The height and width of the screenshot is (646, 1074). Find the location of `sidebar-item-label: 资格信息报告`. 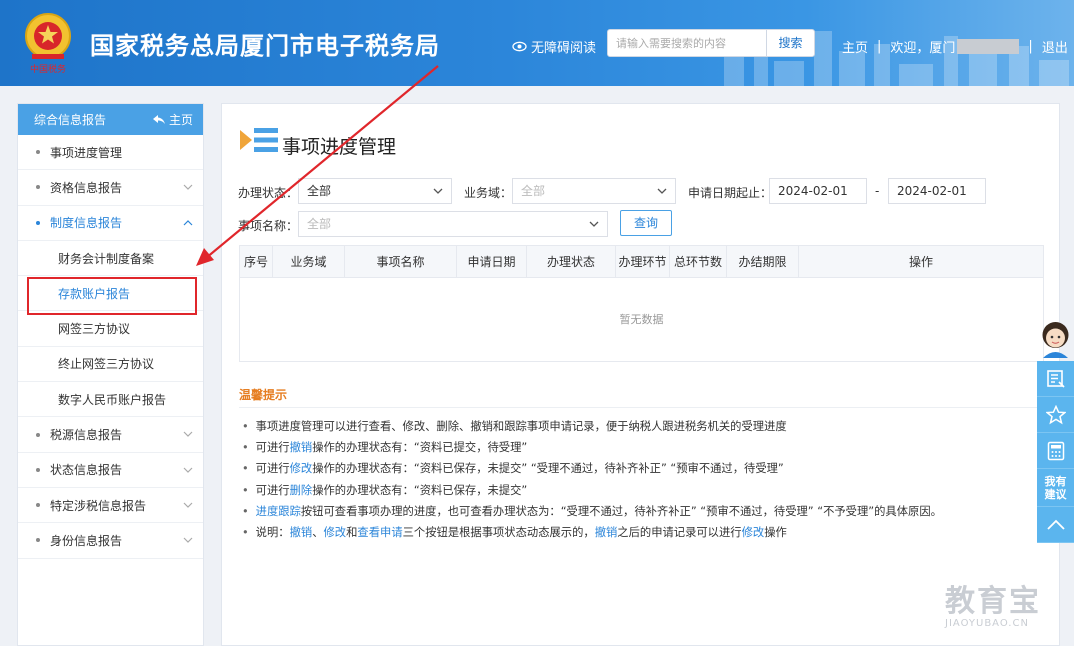

sidebar-item-label: 资格信息报告 is located at coordinates (86, 187).